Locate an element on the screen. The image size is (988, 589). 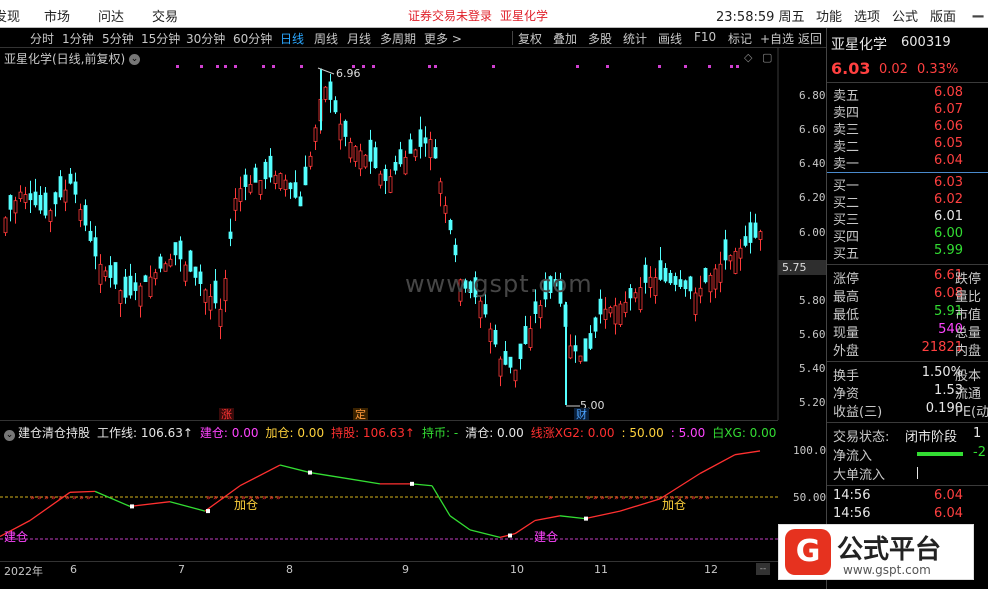
y-tick: 5.20 is located at coordinates (812, 402).